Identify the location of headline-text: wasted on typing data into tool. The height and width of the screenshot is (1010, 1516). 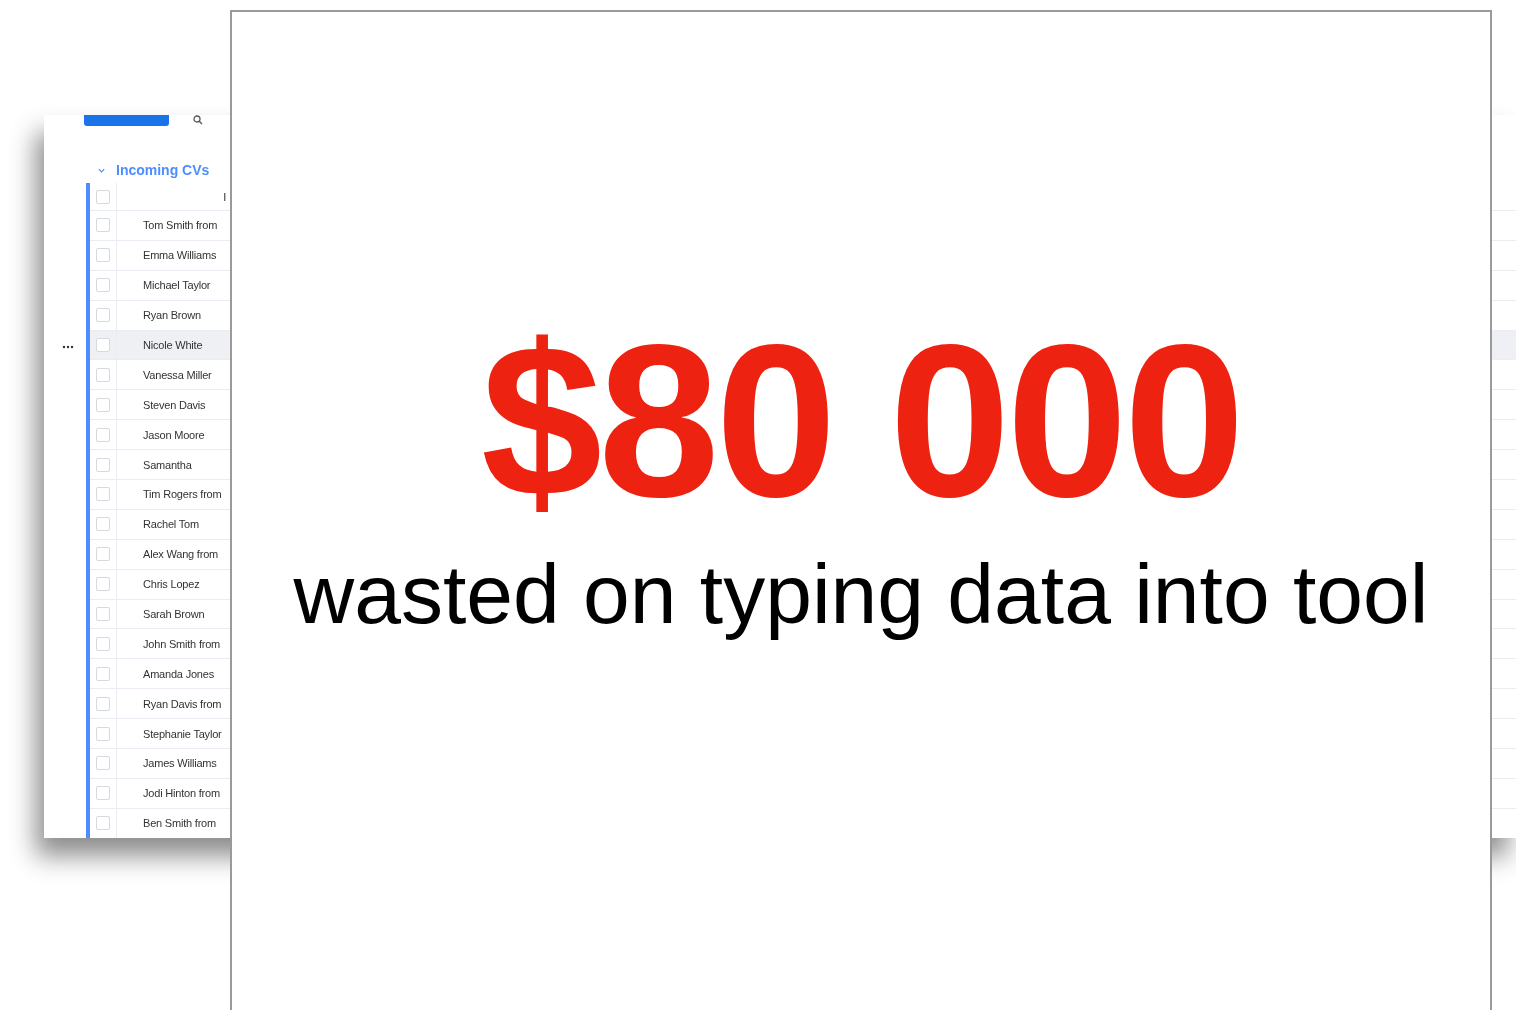
(861, 594).